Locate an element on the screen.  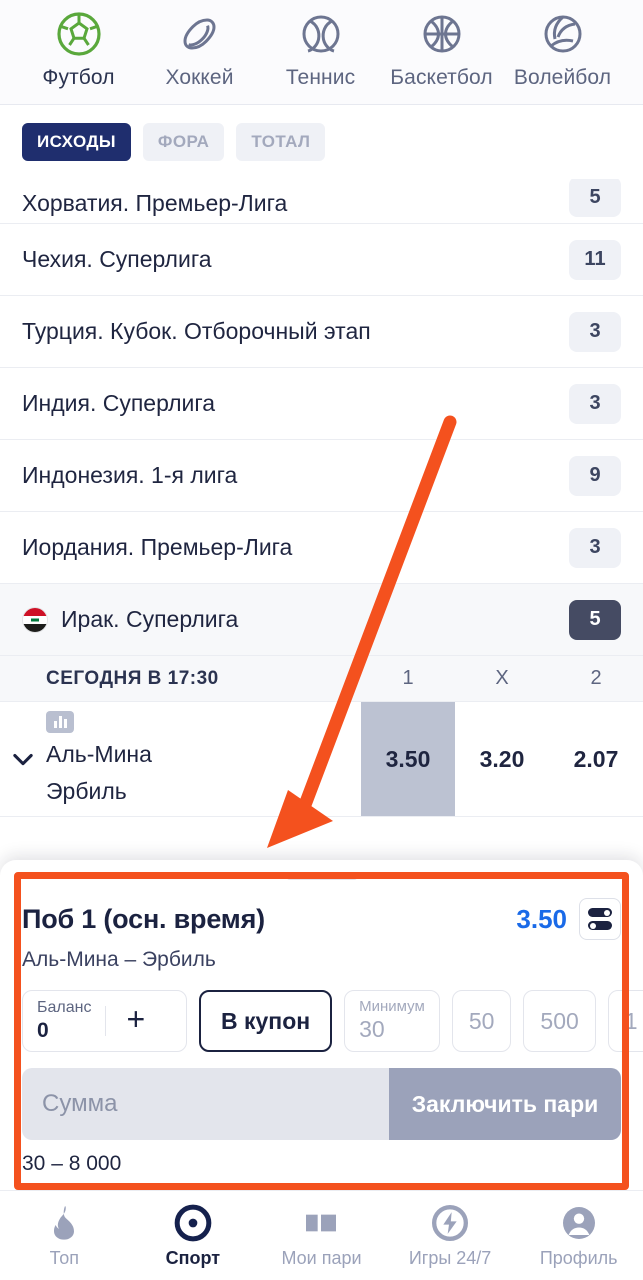
minimum-value: 30 is located at coordinates (372, 1029).